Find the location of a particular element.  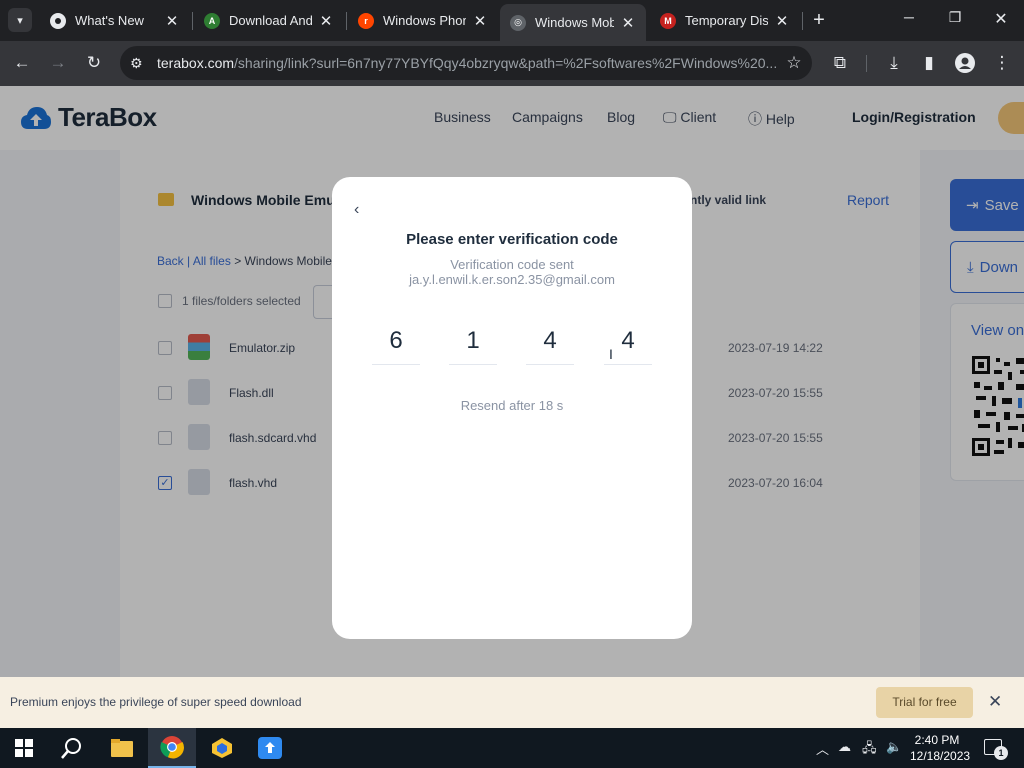

close-window-button: ✕ is located at coordinates (1001, 19).